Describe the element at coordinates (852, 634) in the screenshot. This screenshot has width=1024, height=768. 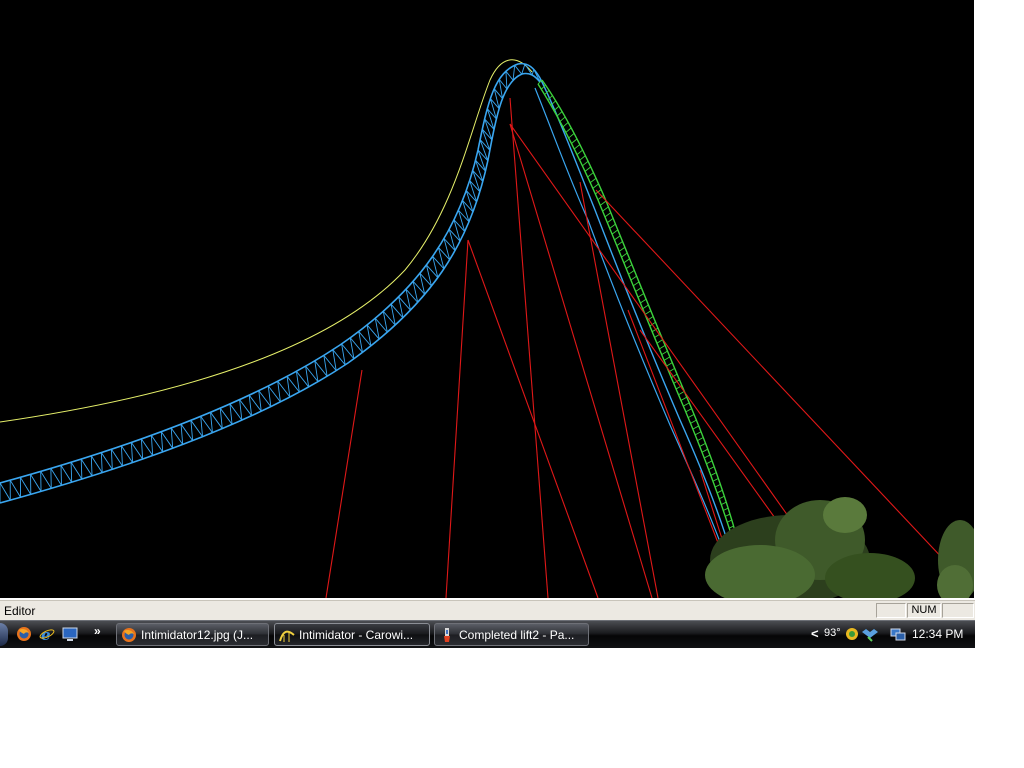
I see `weather-icon` at that location.